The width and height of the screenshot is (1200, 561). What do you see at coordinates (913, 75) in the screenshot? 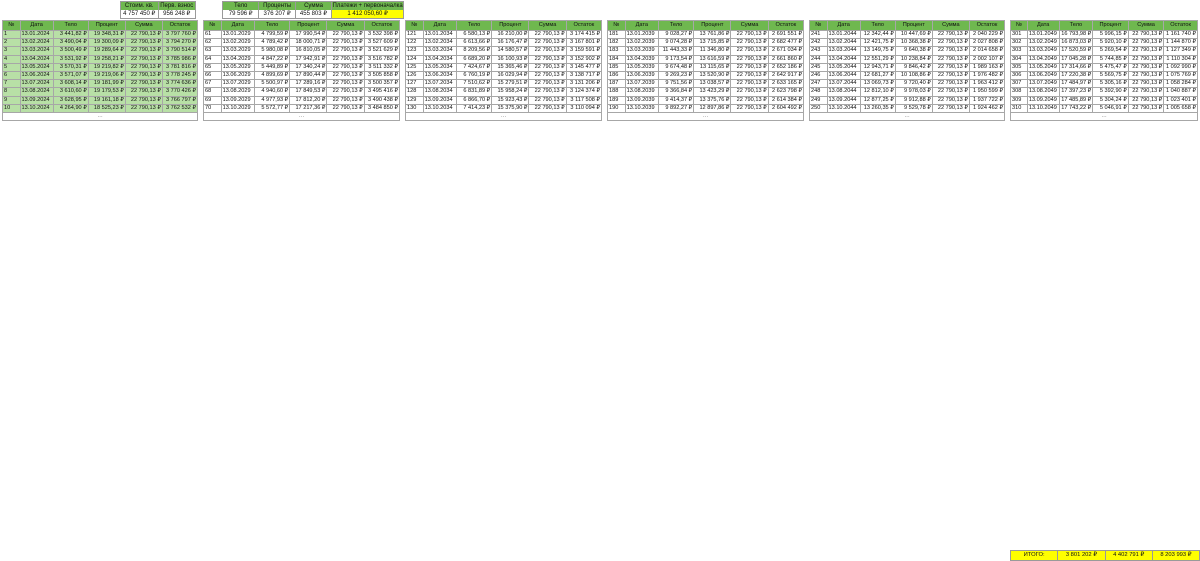
I see `table-cell: 10 108,86 ₽` at bounding box center [913, 75].